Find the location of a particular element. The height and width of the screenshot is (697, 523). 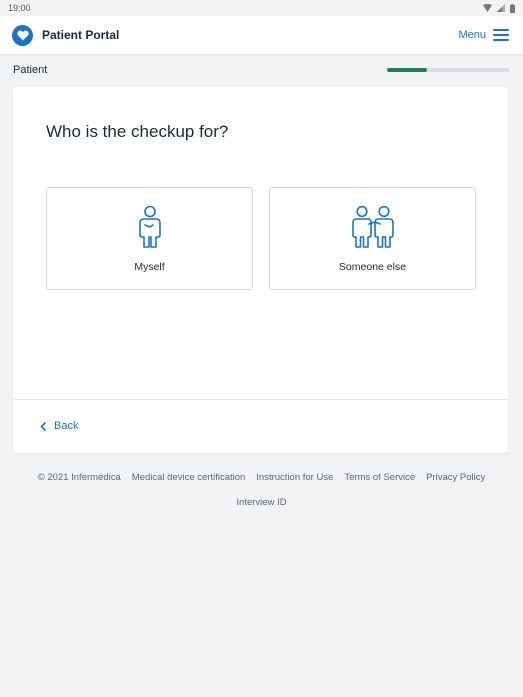

signal-icon is located at coordinates (501, 8).